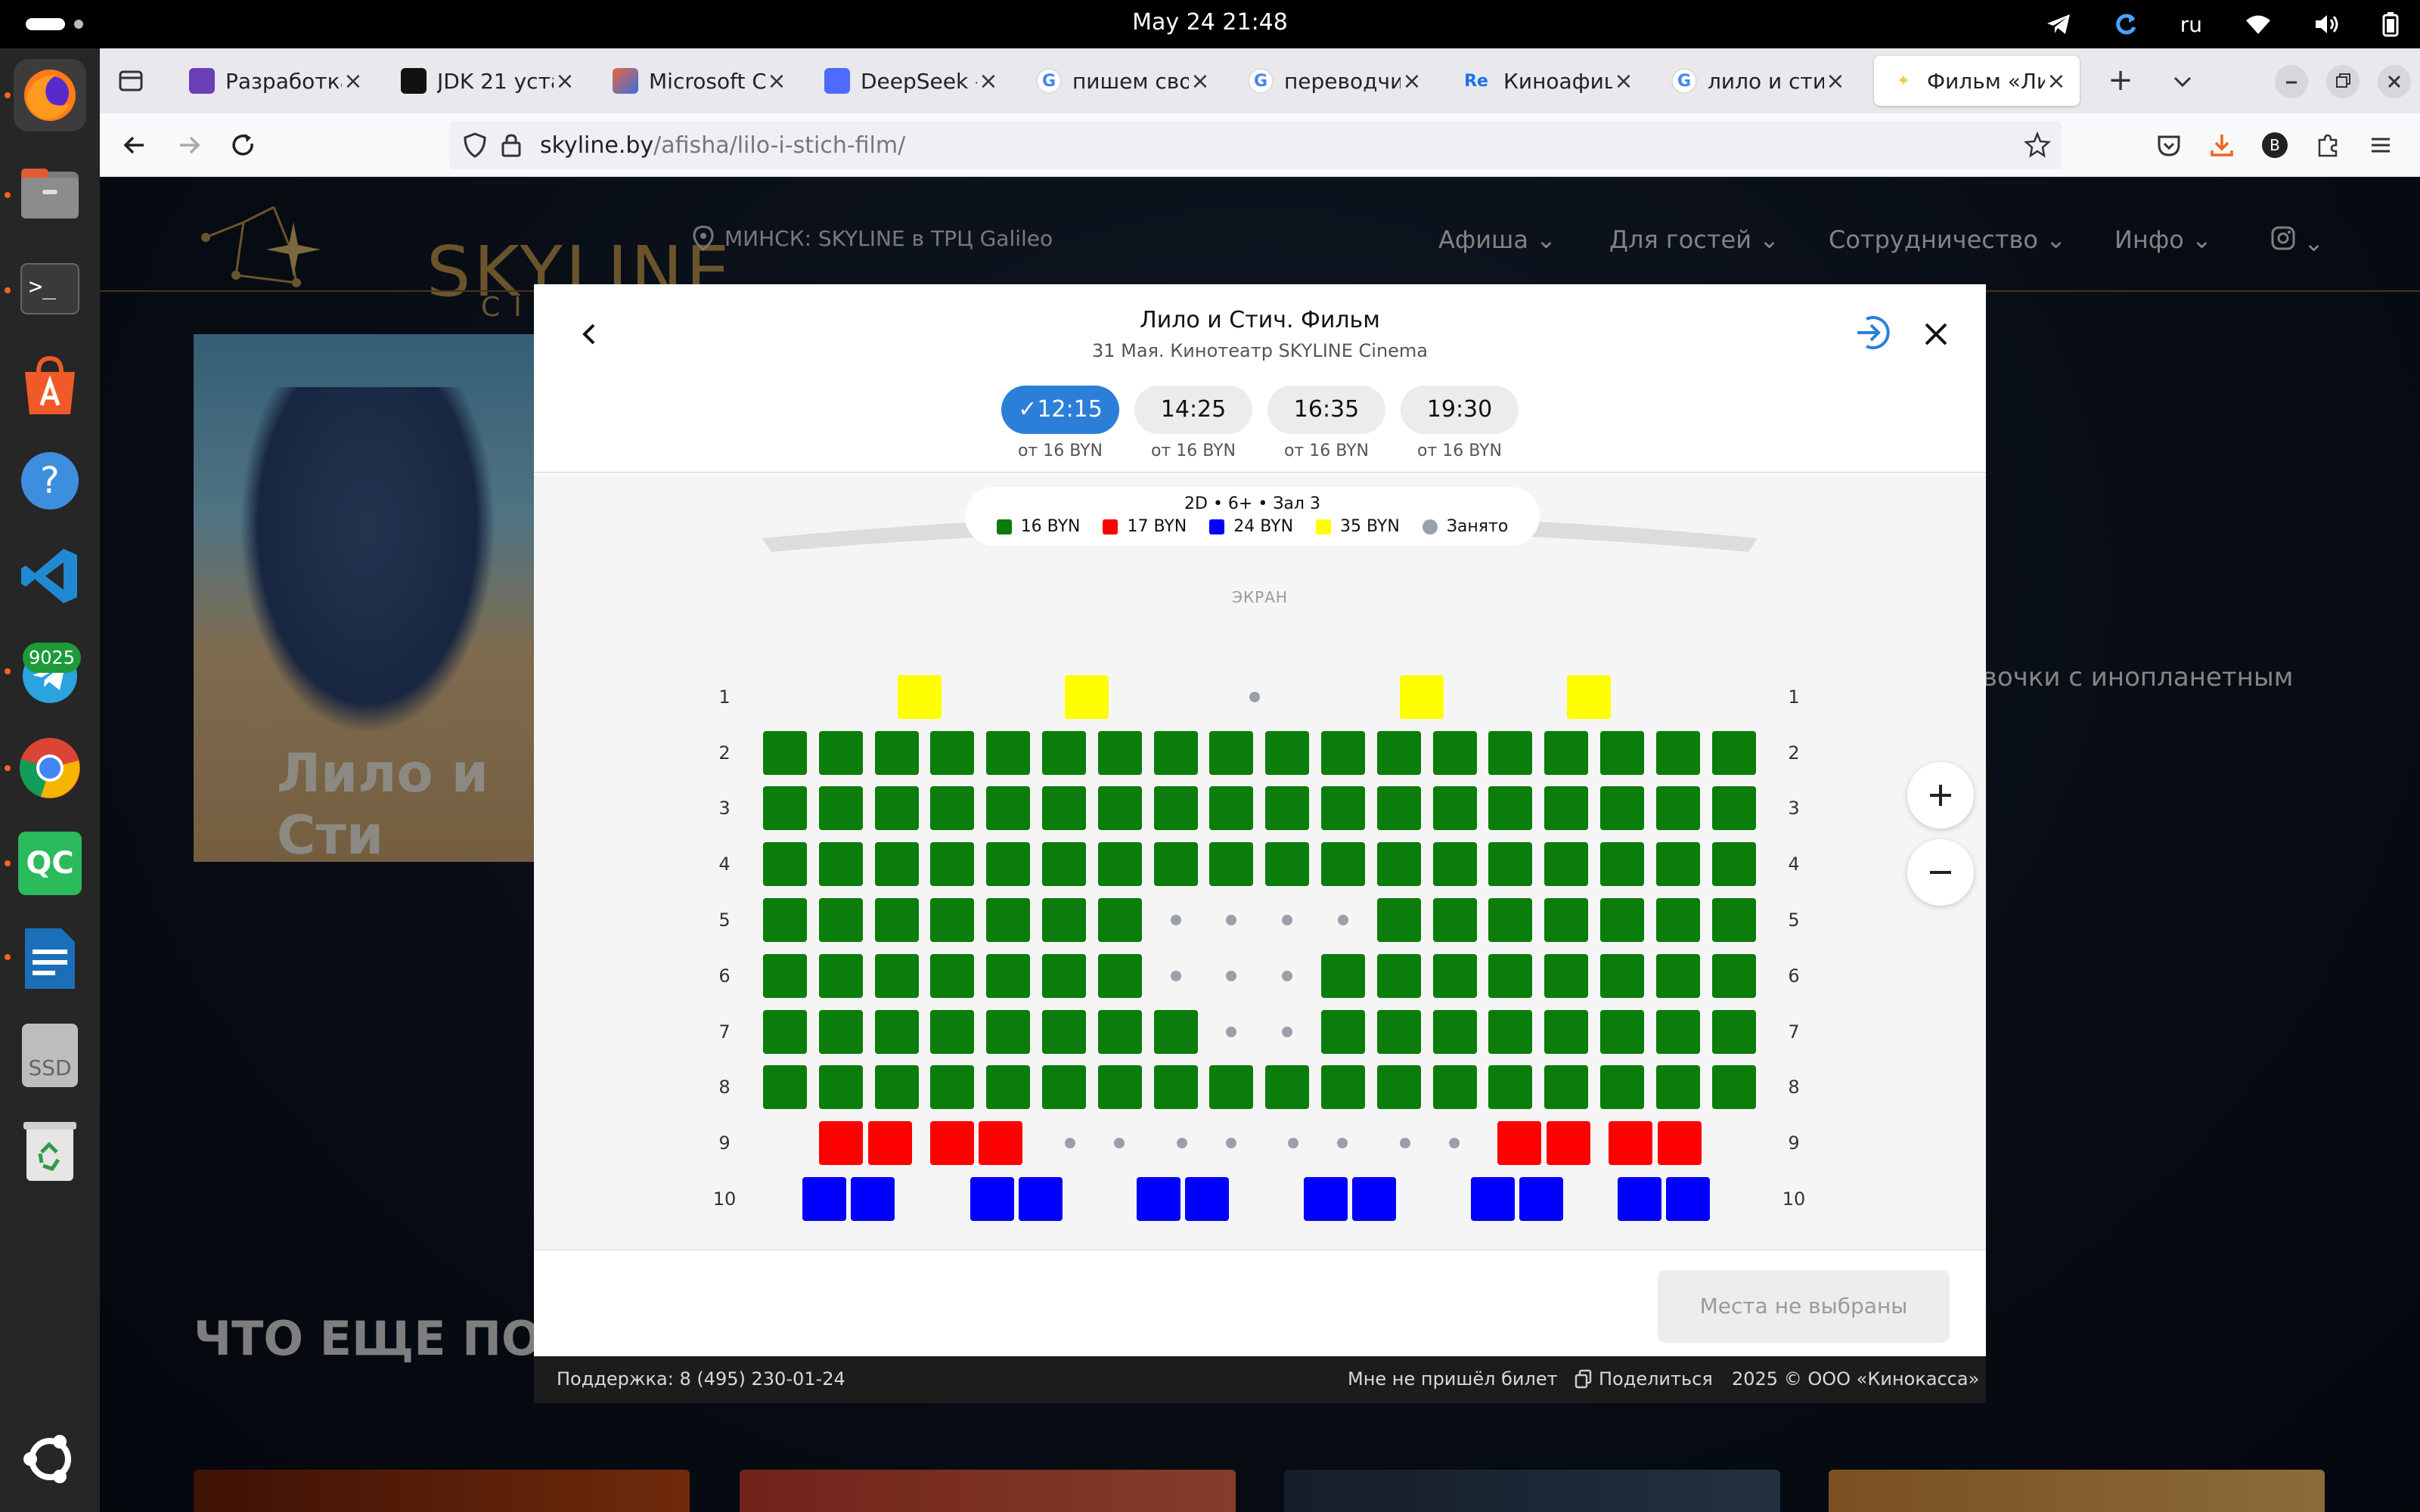 The height and width of the screenshot is (1512, 2420). Describe the element at coordinates (50, 864) in the screenshot. I see `dock-qc: QC` at that location.